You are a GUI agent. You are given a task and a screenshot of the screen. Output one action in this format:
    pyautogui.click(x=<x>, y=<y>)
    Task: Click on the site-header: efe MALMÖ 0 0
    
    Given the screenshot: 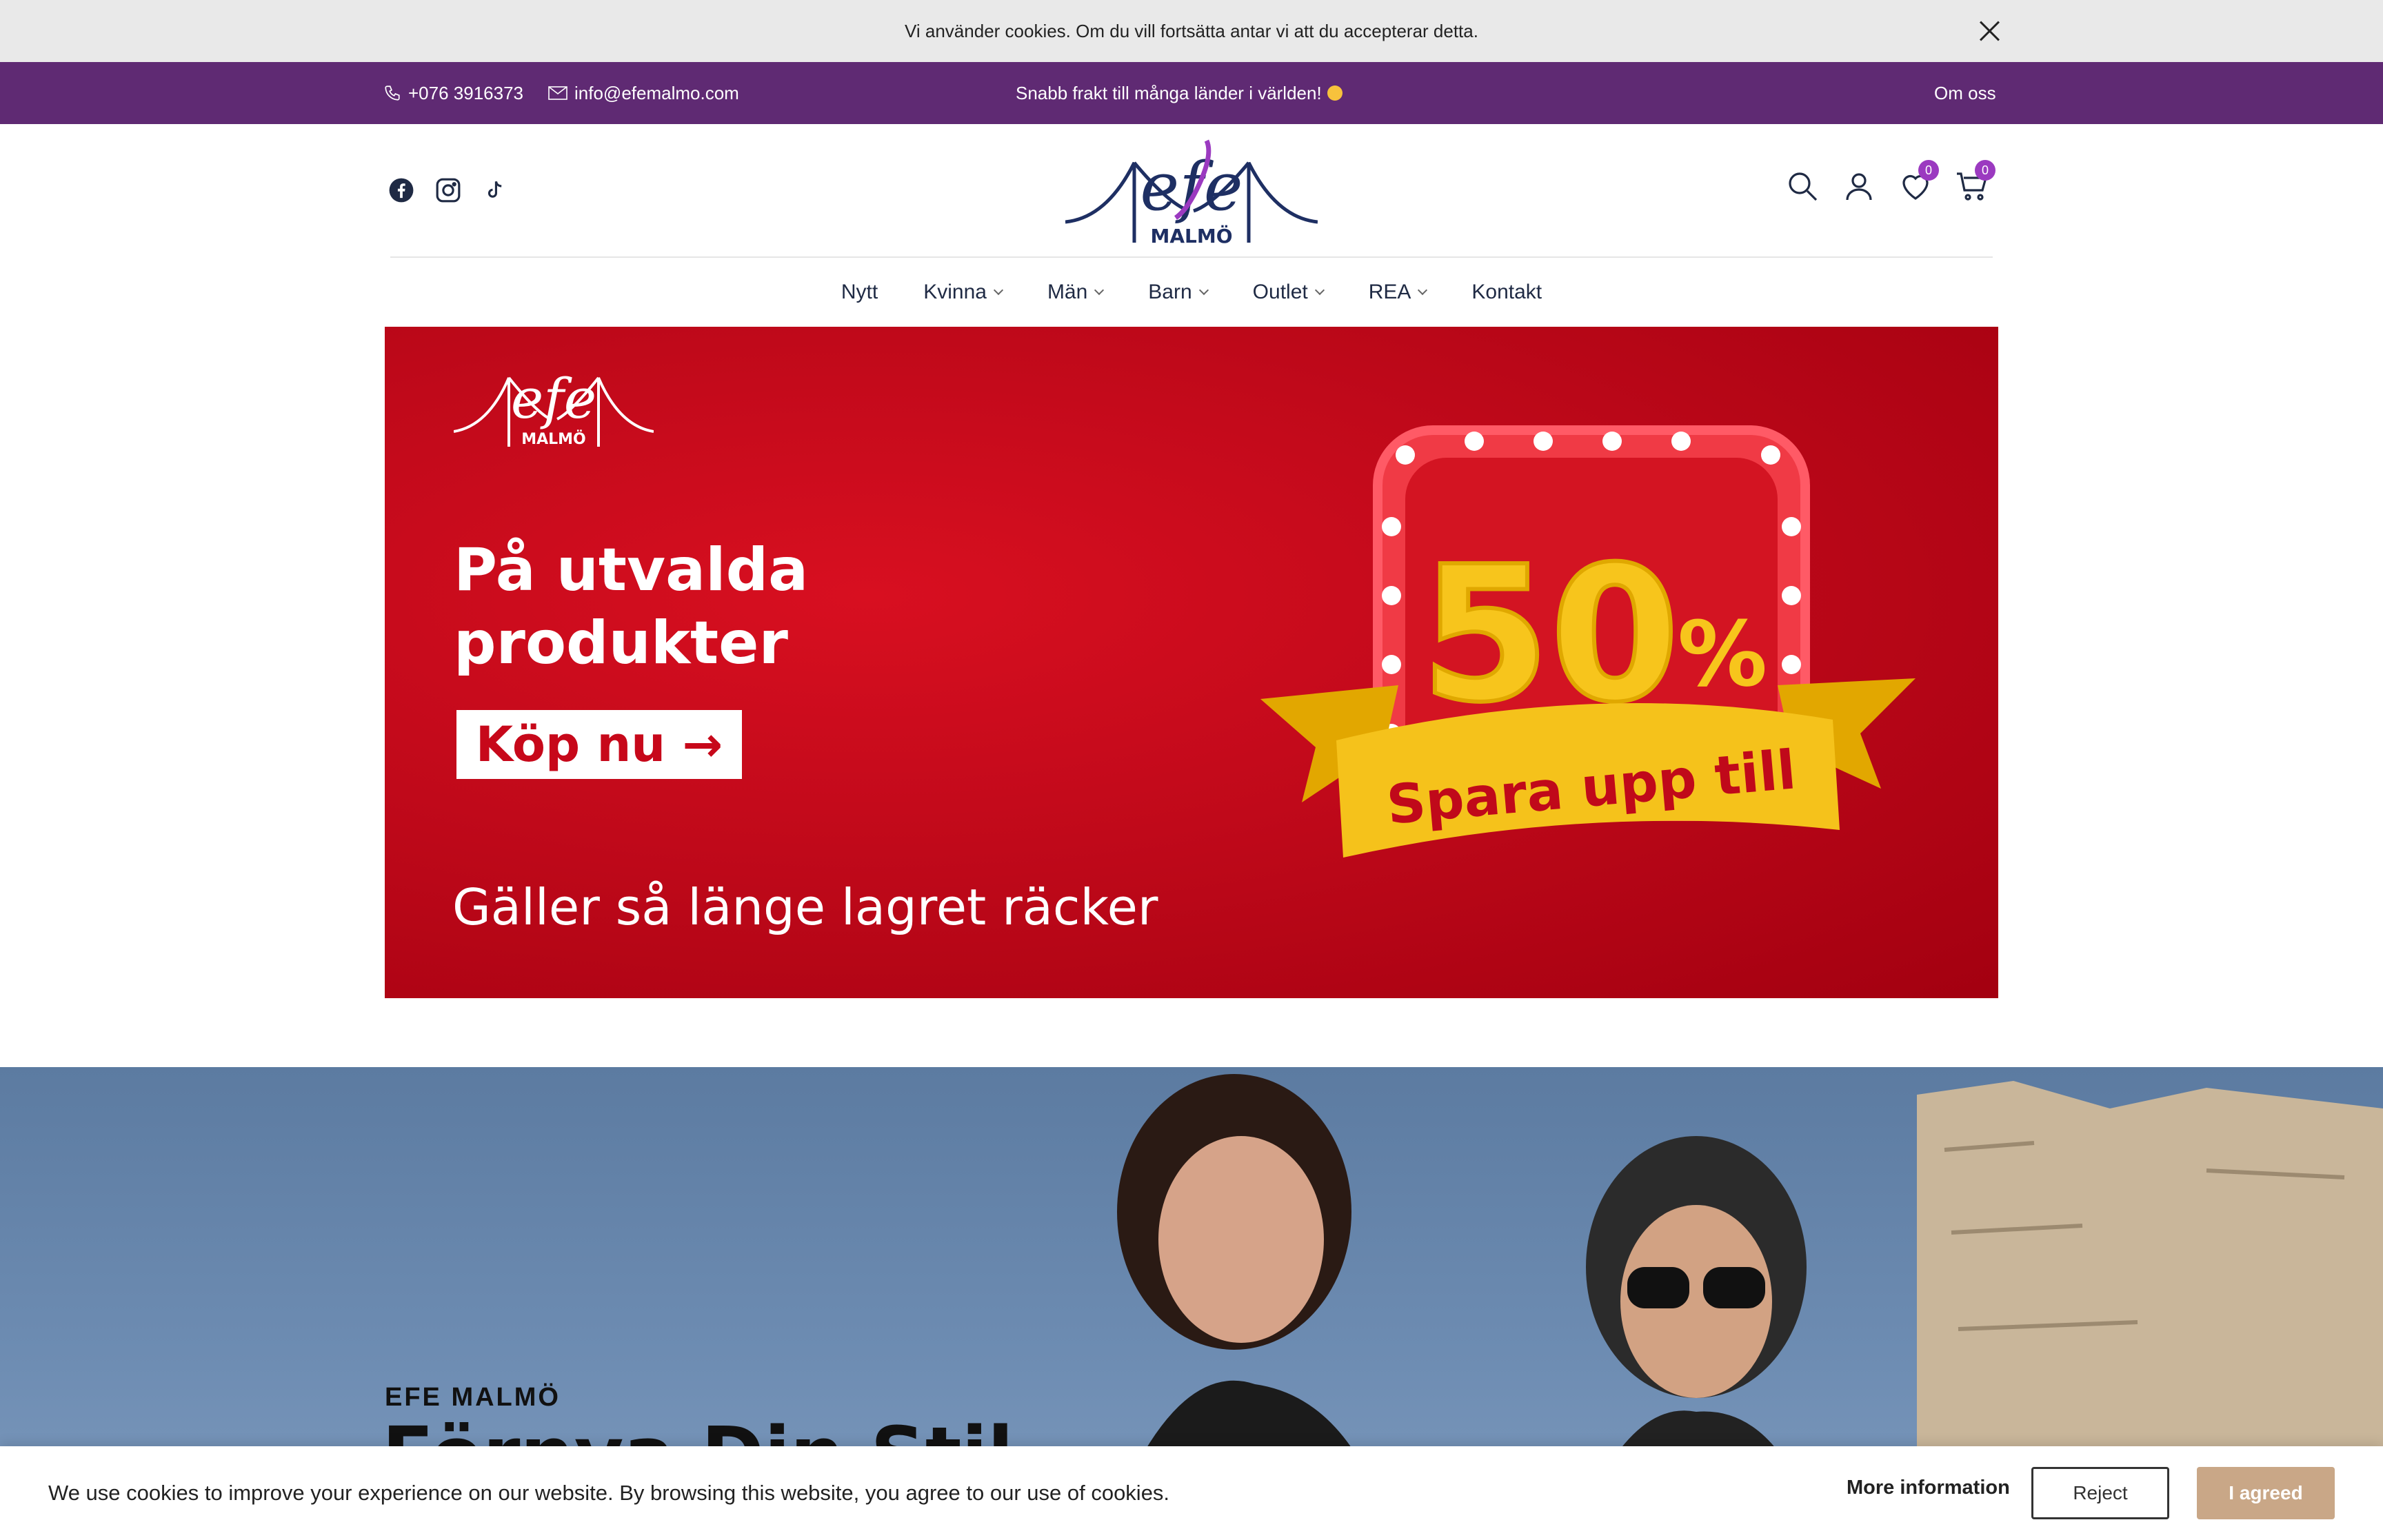 What is the action you would take?
    pyautogui.click(x=1191, y=191)
    